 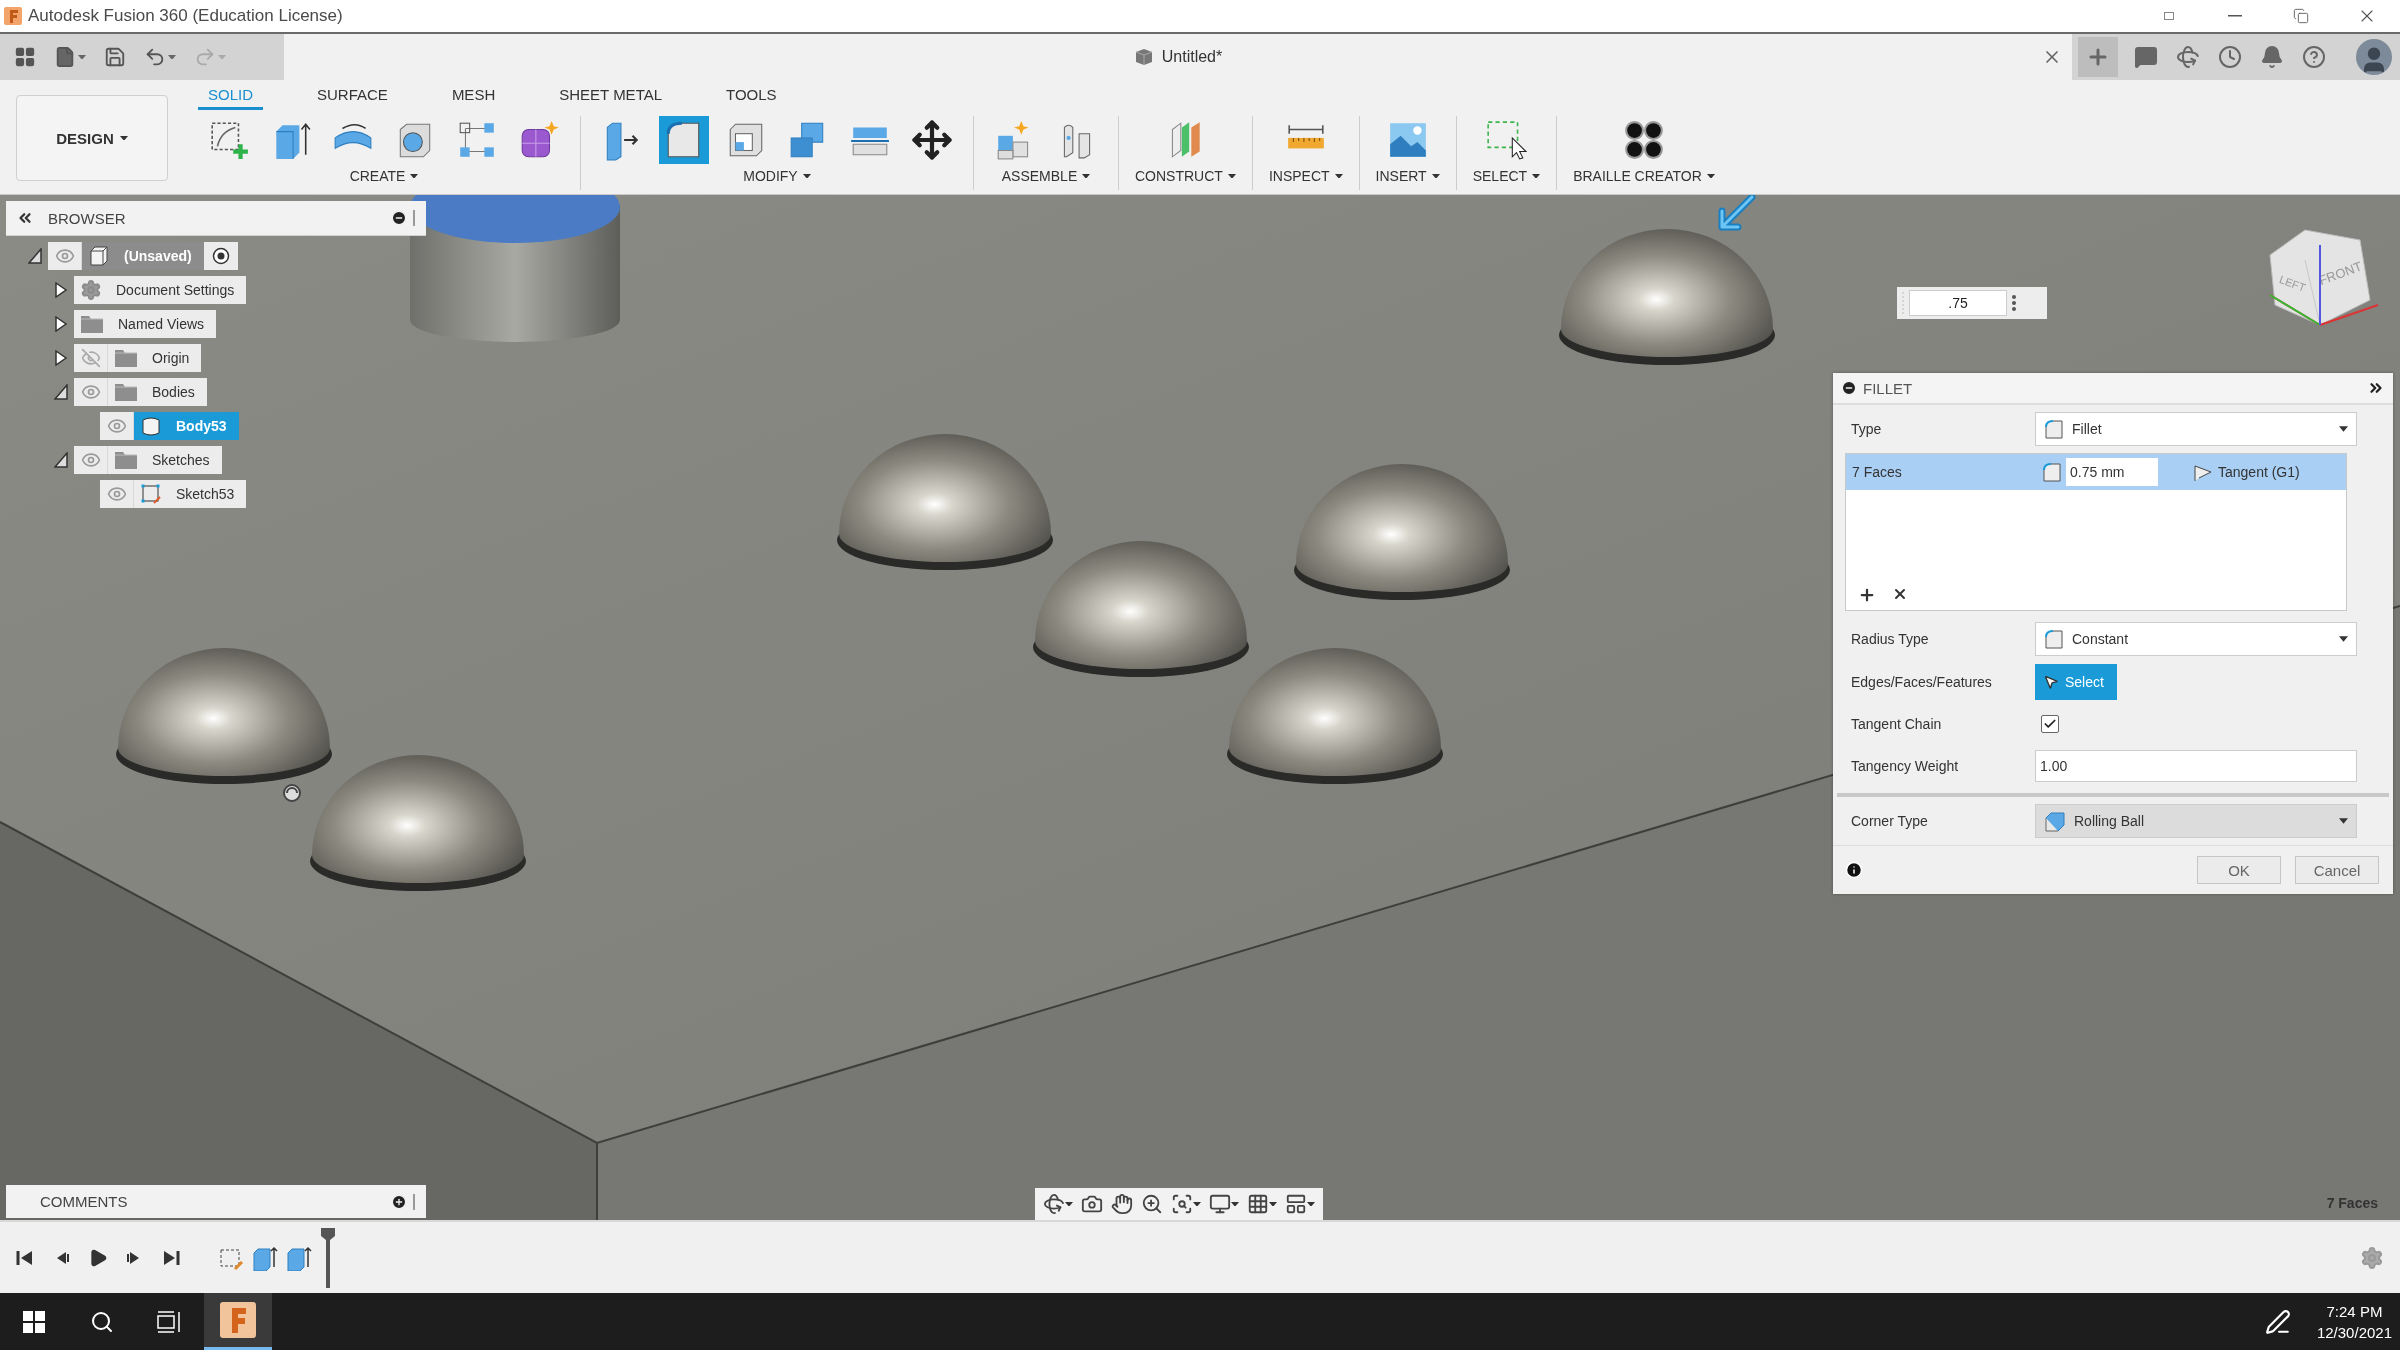 What do you see at coordinates (1305, 176) in the screenshot?
I see `tool-group-menu: INSPECT` at bounding box center [1305, 176].